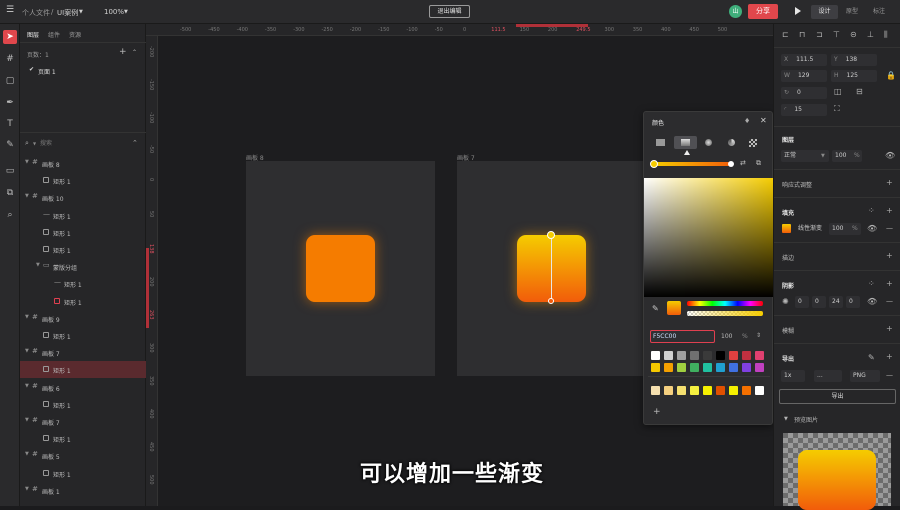  I want to click on blend-mode-select: 正常 ▼, so click(805, 156).